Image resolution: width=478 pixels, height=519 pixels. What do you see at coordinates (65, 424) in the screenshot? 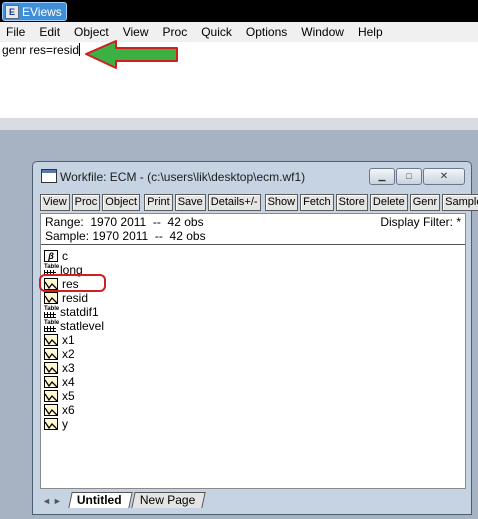
I see `object-name: y` at bounding box center [65, 424].